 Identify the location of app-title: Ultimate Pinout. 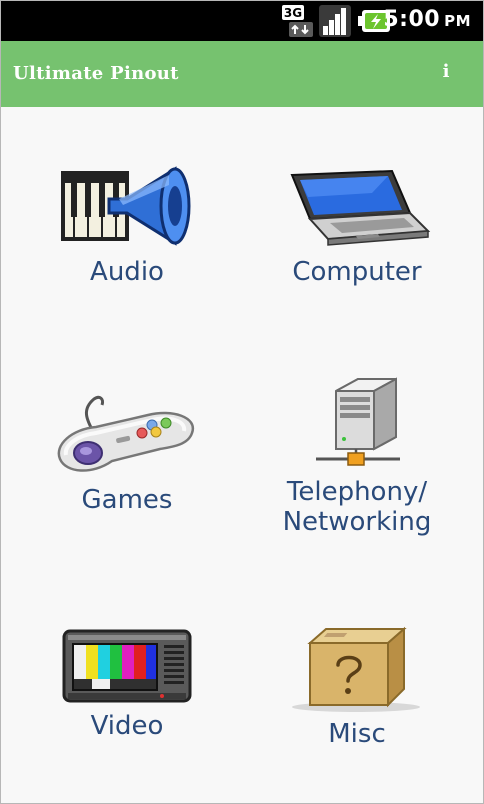
(96, 73).